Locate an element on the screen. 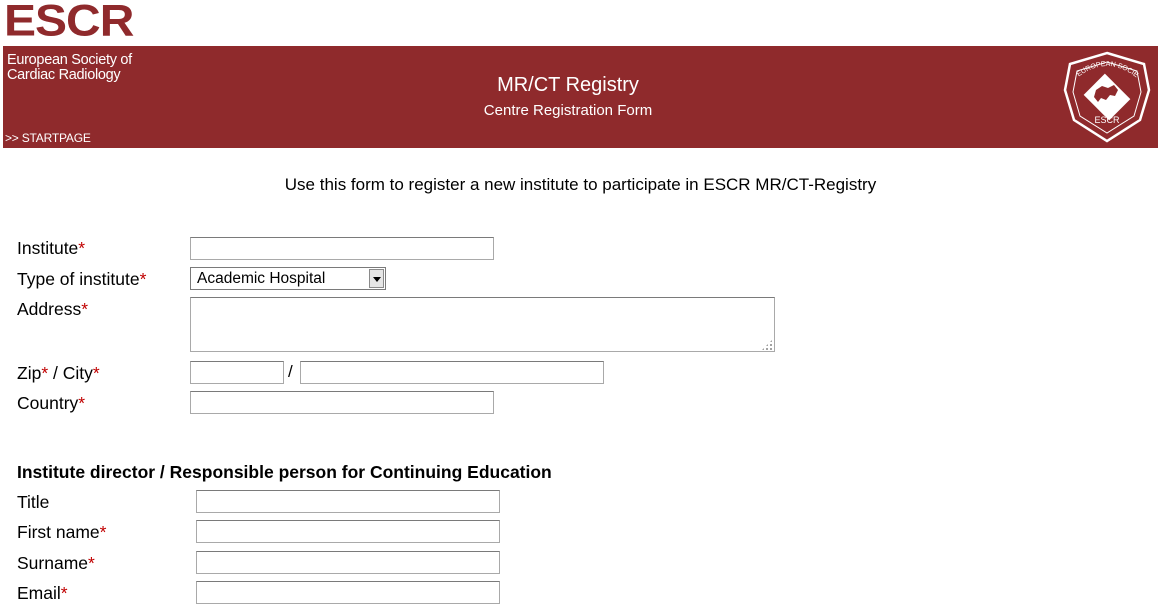  page-subtitle: Centre Registration Form is located at coordinates (568, 110).